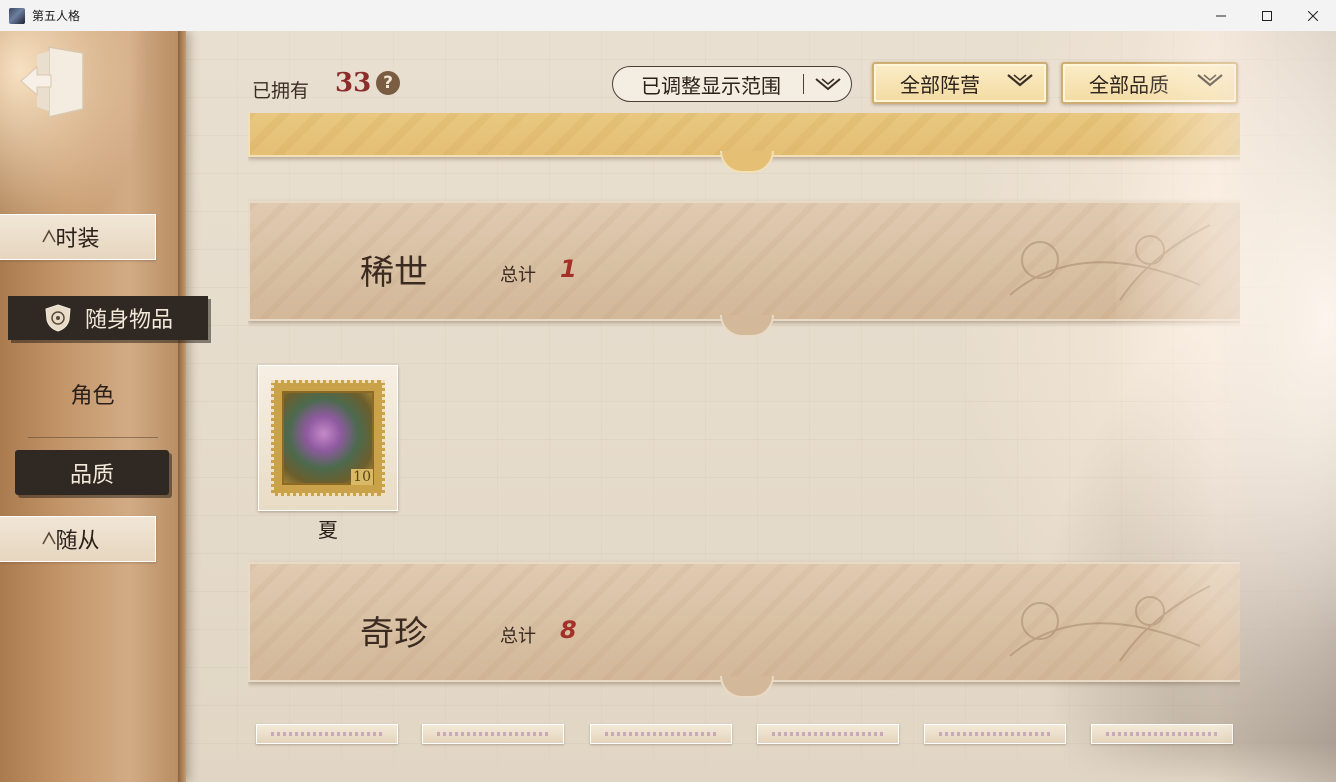 The width and height of the screenshot is (1336, 782). I want to click on close-button, so click(1313, 15).